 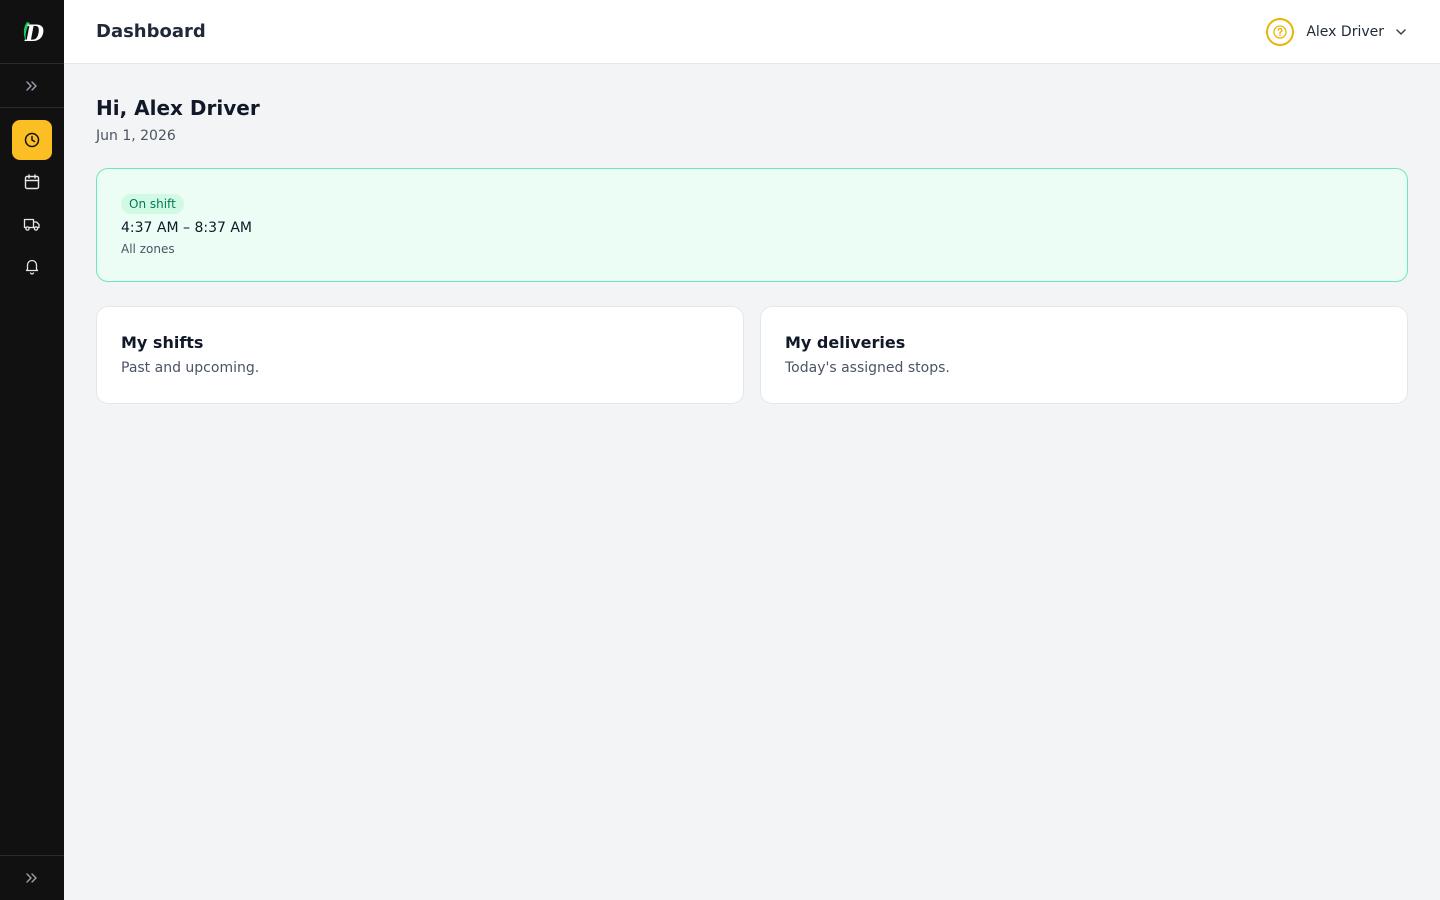 I want to click on current-date: Jun 1, 2026, so click(x=136, y=136).